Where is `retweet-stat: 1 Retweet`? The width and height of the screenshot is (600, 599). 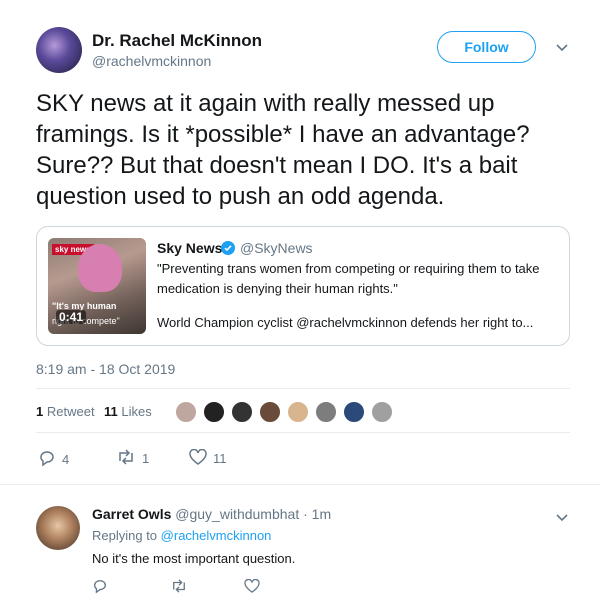 retweet-stat: 1 Retweet is located at coordinates (65, 411).